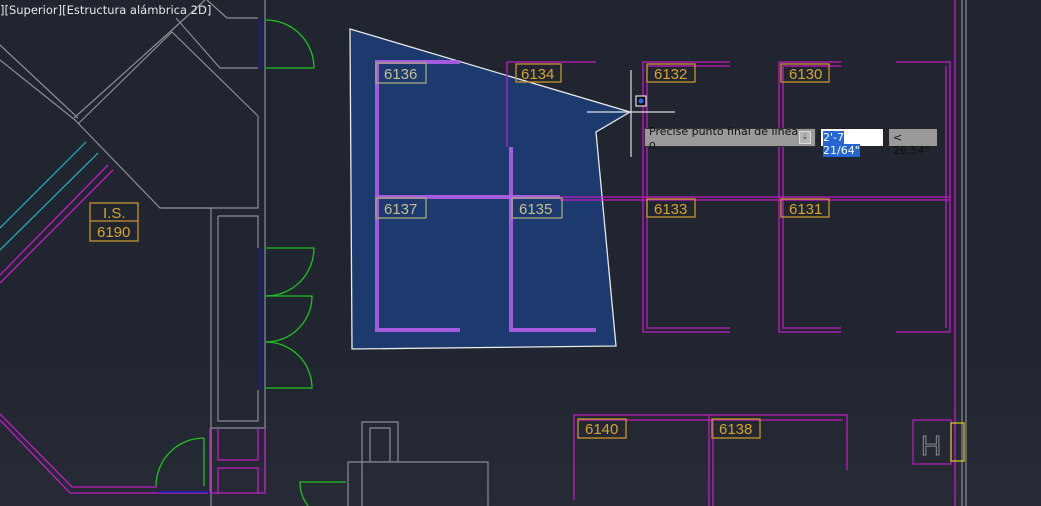  Describe the element at coordinates (114, 213) in the screenshot. I see `svg-text: I.S.` at that location.